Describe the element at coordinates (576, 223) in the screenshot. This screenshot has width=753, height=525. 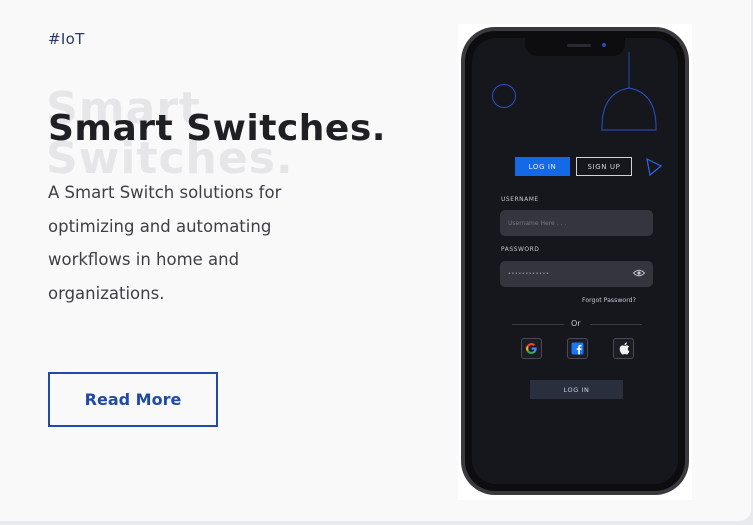
I see `username-input: Username Here . . .` at that location.